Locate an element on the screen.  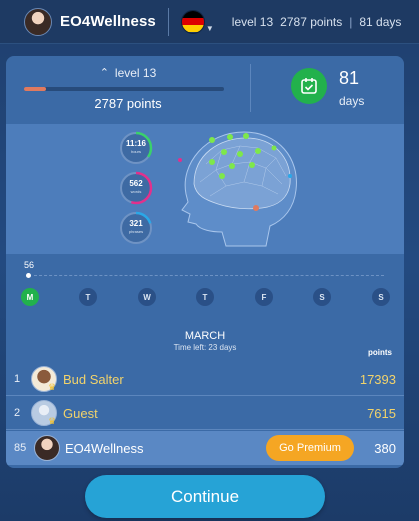
phrases-ring-graphic is located at coordinates (136, 228).